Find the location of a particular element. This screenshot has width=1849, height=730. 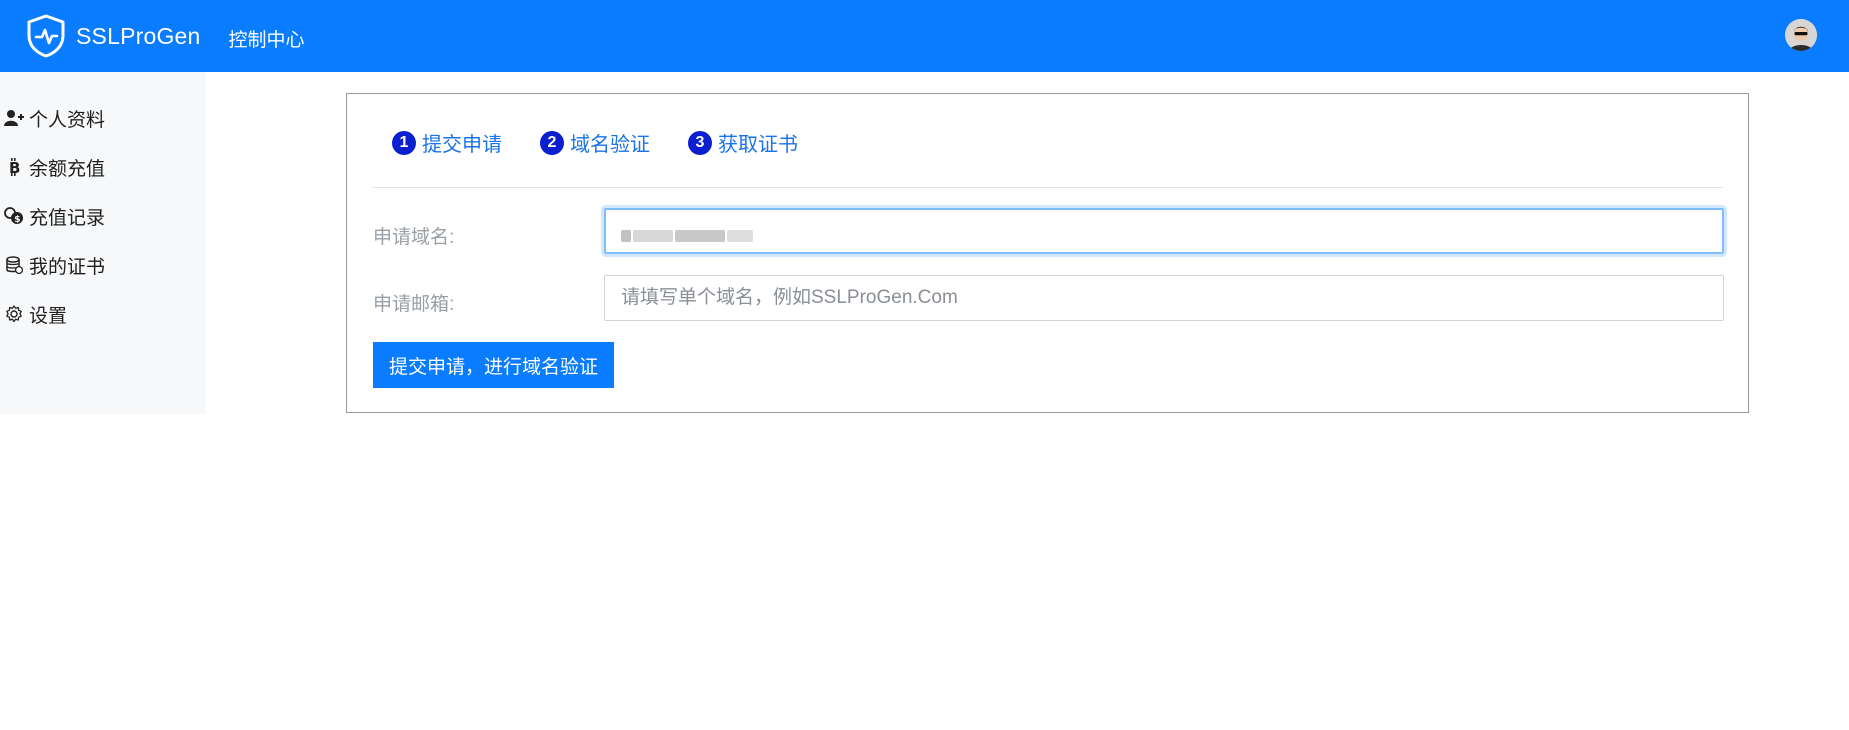

sidebar-item-label: 设置 is located at coordinates (48, 316).